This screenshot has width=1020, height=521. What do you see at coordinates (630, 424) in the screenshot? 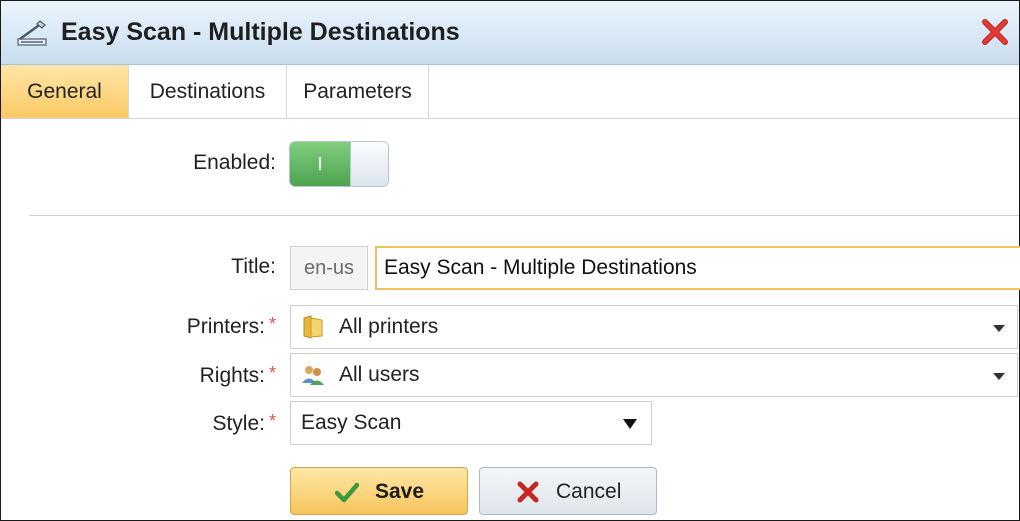
I see `dropdown-arrow-icon` at bounding box center [630, 424].